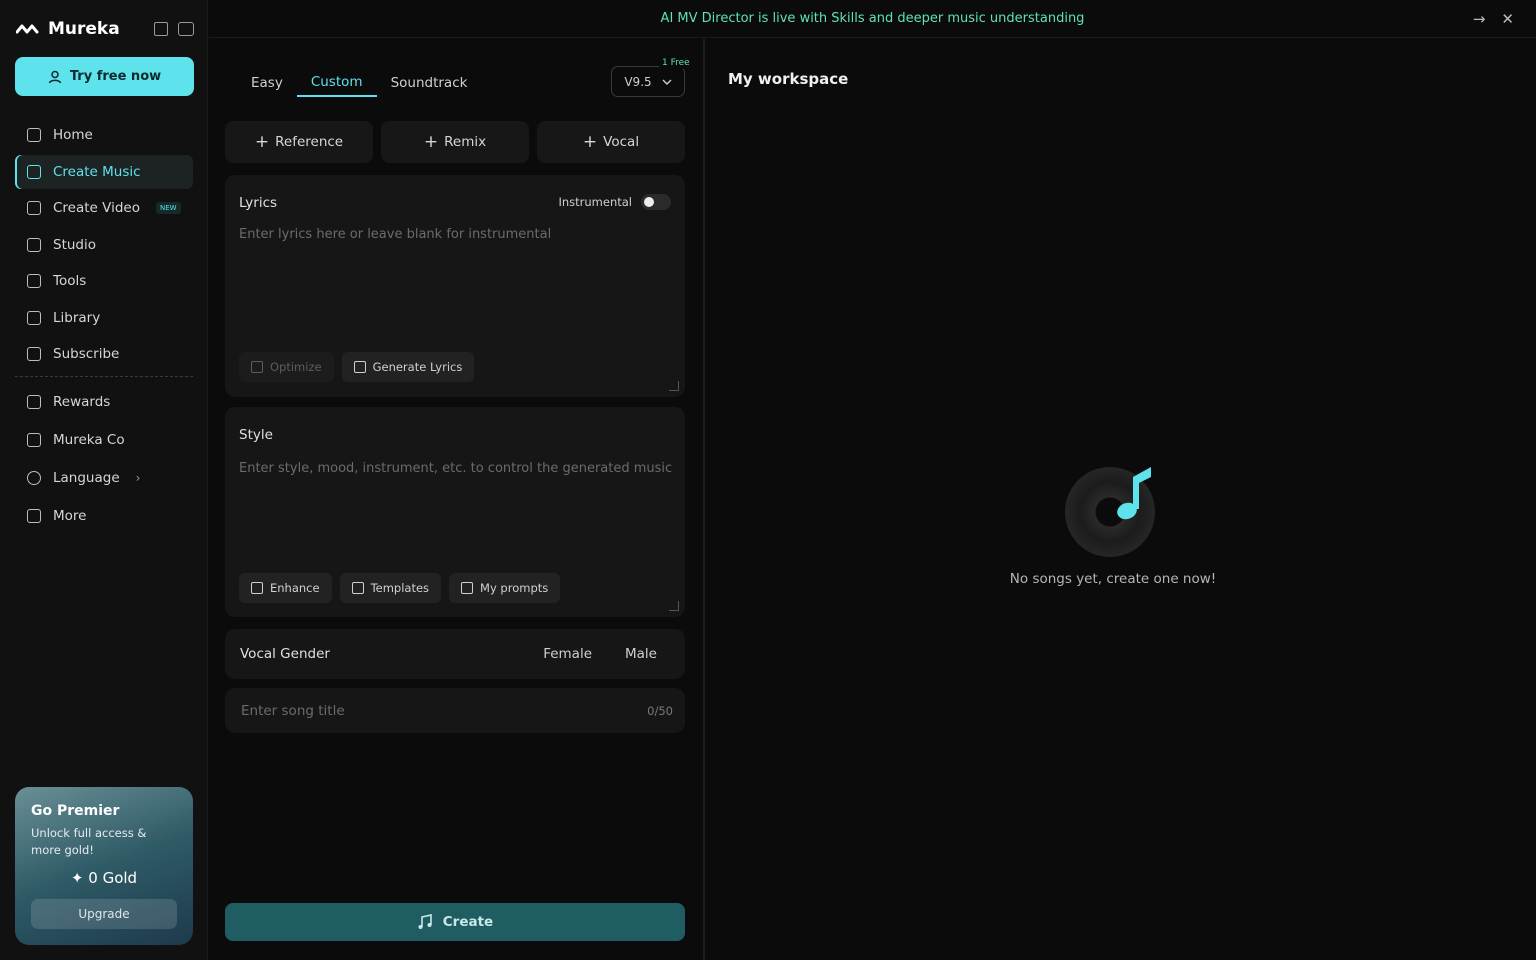  Describe the element at coordinates (455, 654) in the screenshot. I see `vocal-gender-row: Vocal Gender Female Male` at that location.